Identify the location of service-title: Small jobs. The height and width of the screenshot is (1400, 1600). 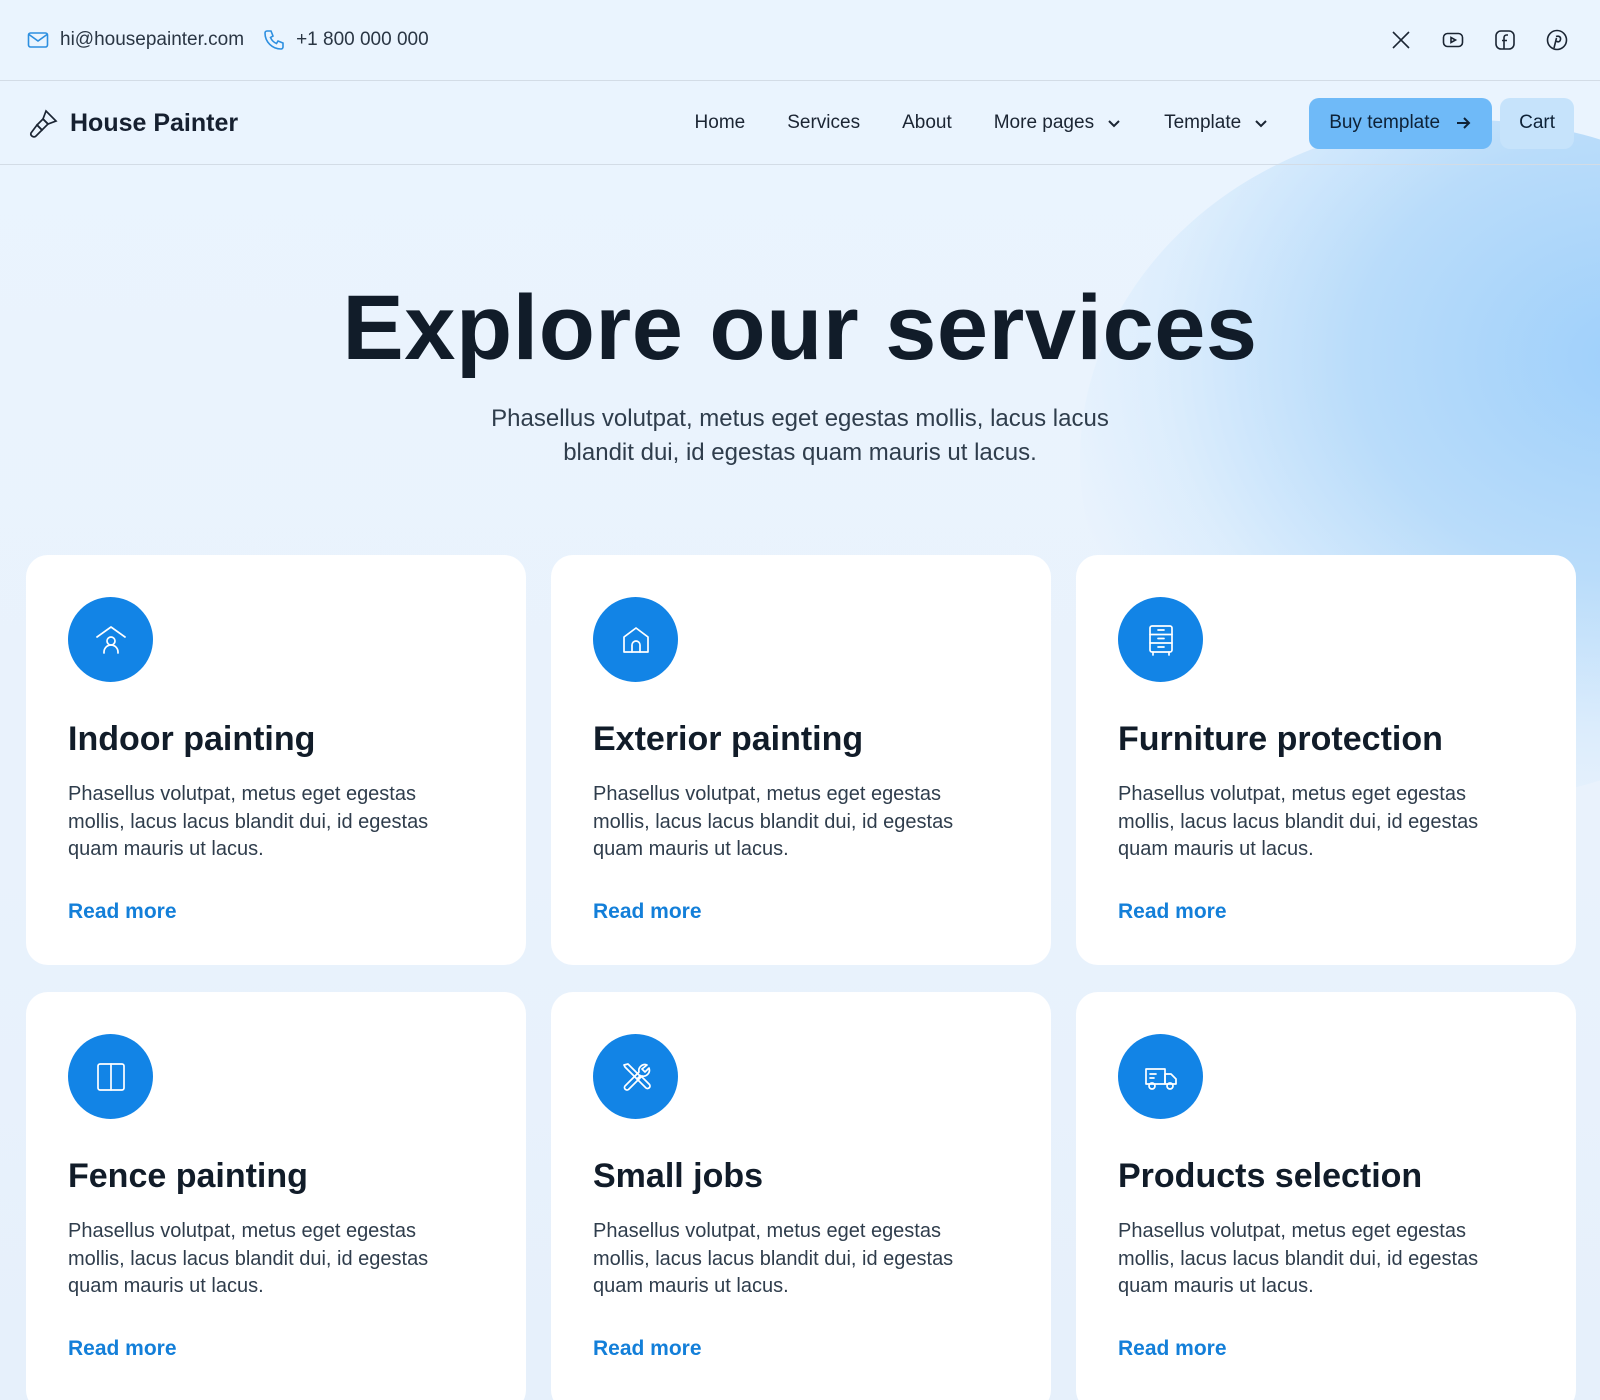
(678, 1176).